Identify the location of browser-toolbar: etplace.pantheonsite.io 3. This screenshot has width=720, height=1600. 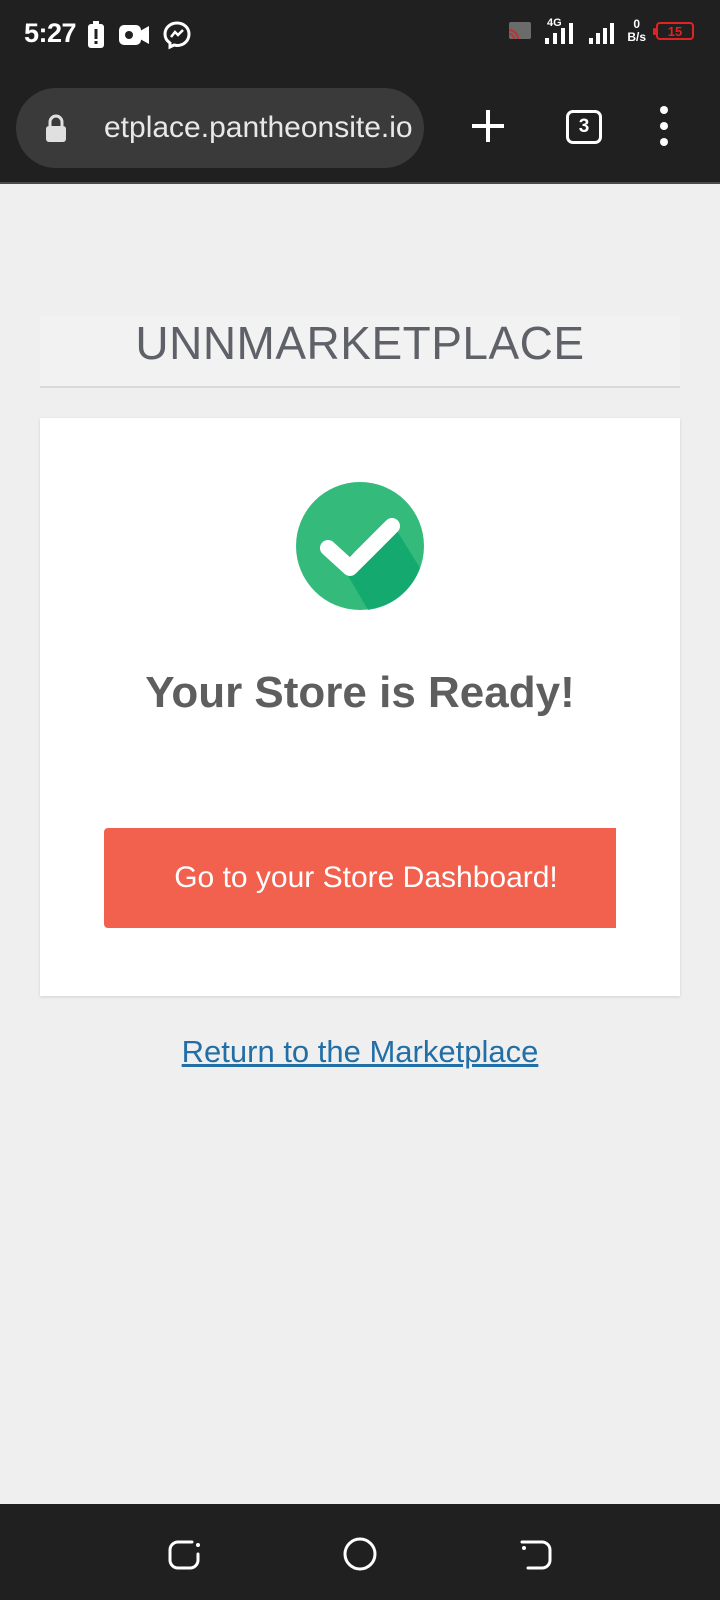
(360, 130).